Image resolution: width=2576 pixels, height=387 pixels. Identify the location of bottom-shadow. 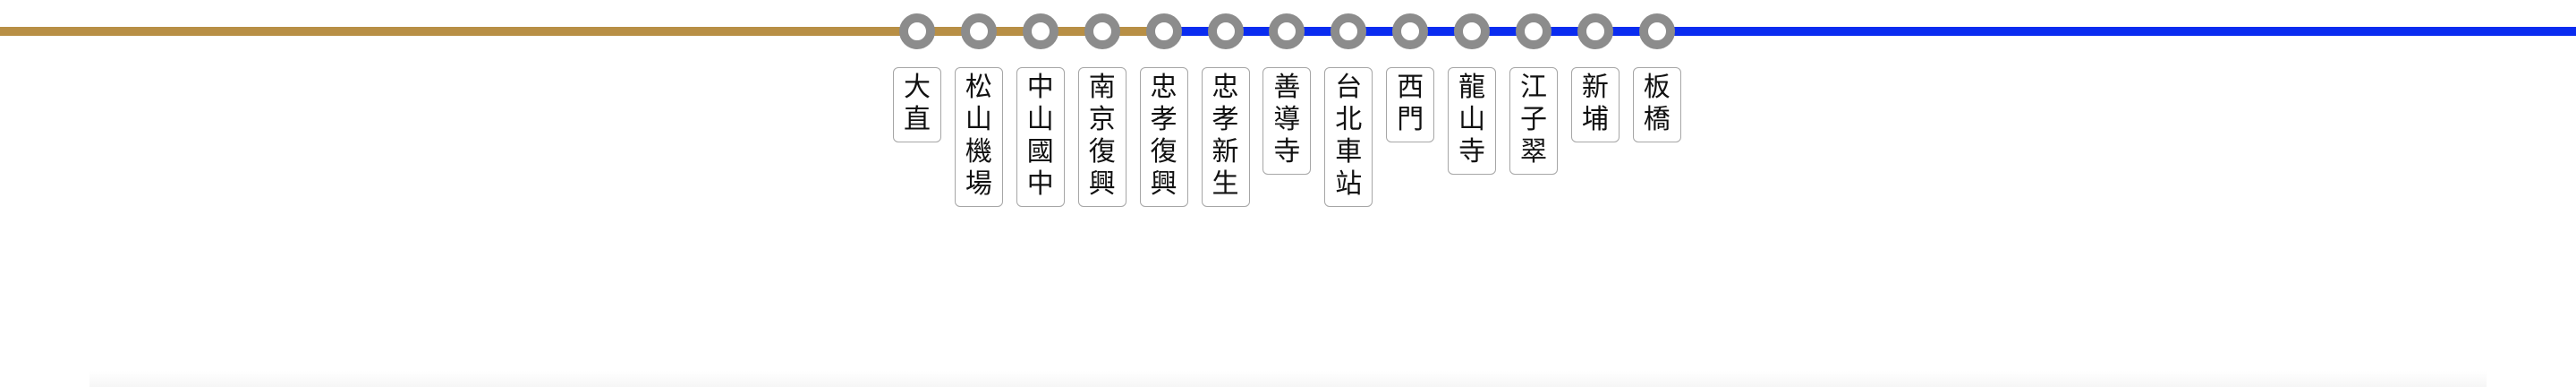
(1288, 379).